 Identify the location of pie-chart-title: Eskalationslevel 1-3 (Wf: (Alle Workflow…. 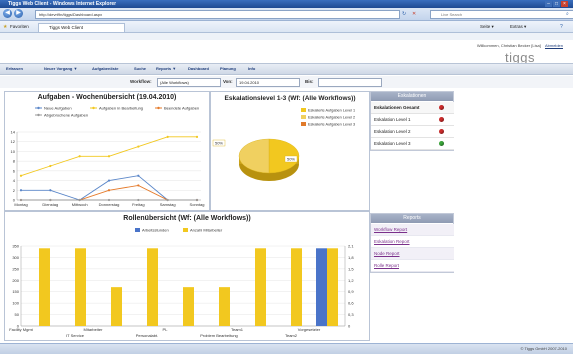
(290, 98).